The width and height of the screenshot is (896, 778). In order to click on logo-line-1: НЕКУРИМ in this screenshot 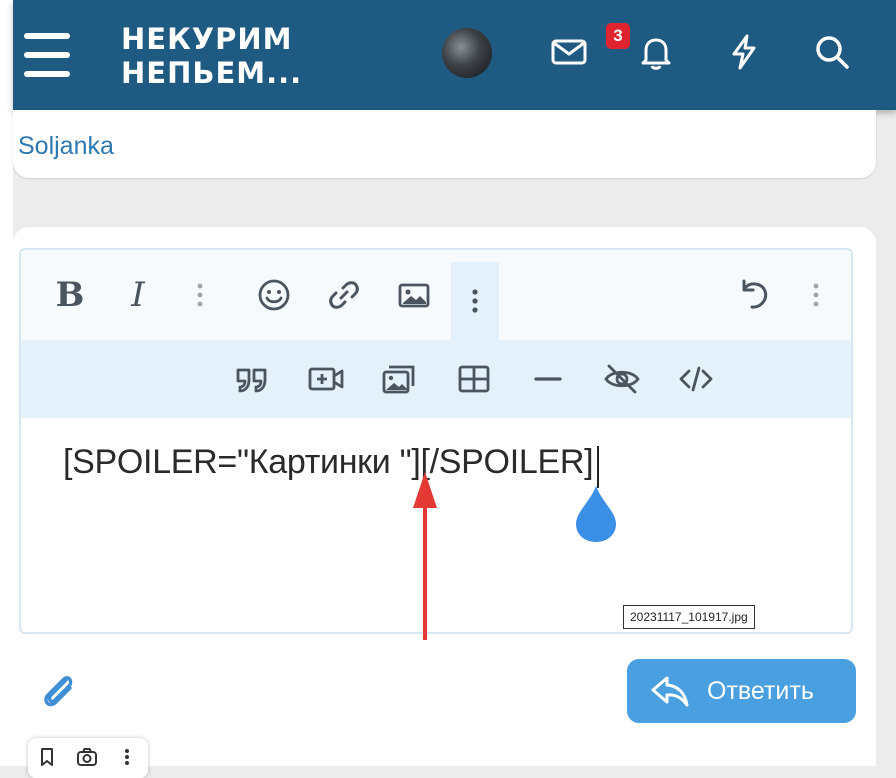, I will do `click(207, 39)`.